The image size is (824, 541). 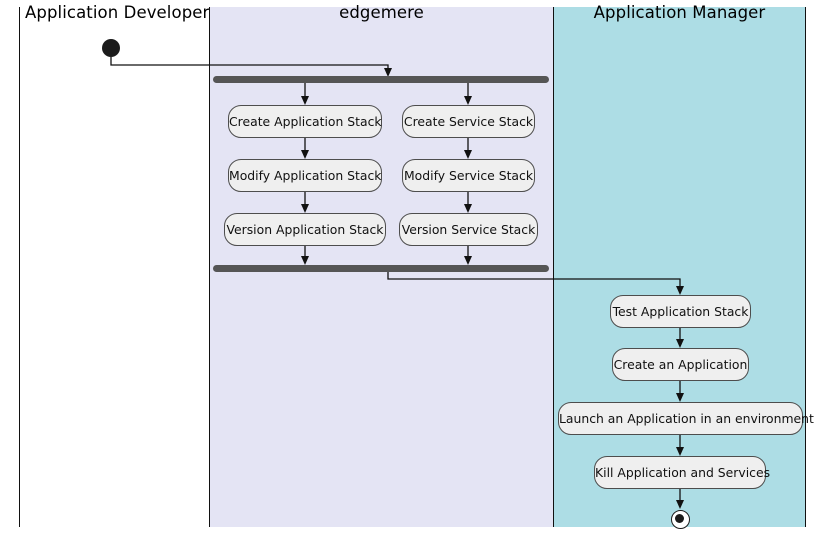 I want to click on fork-bar, so click(x=381, y=79).